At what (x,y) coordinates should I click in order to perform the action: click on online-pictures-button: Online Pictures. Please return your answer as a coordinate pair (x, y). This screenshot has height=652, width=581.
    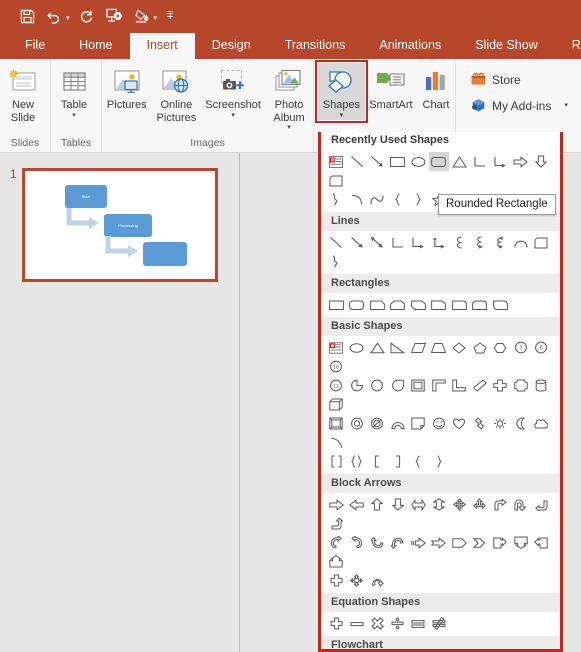
    Looking at the image, I should click on (177, 93).